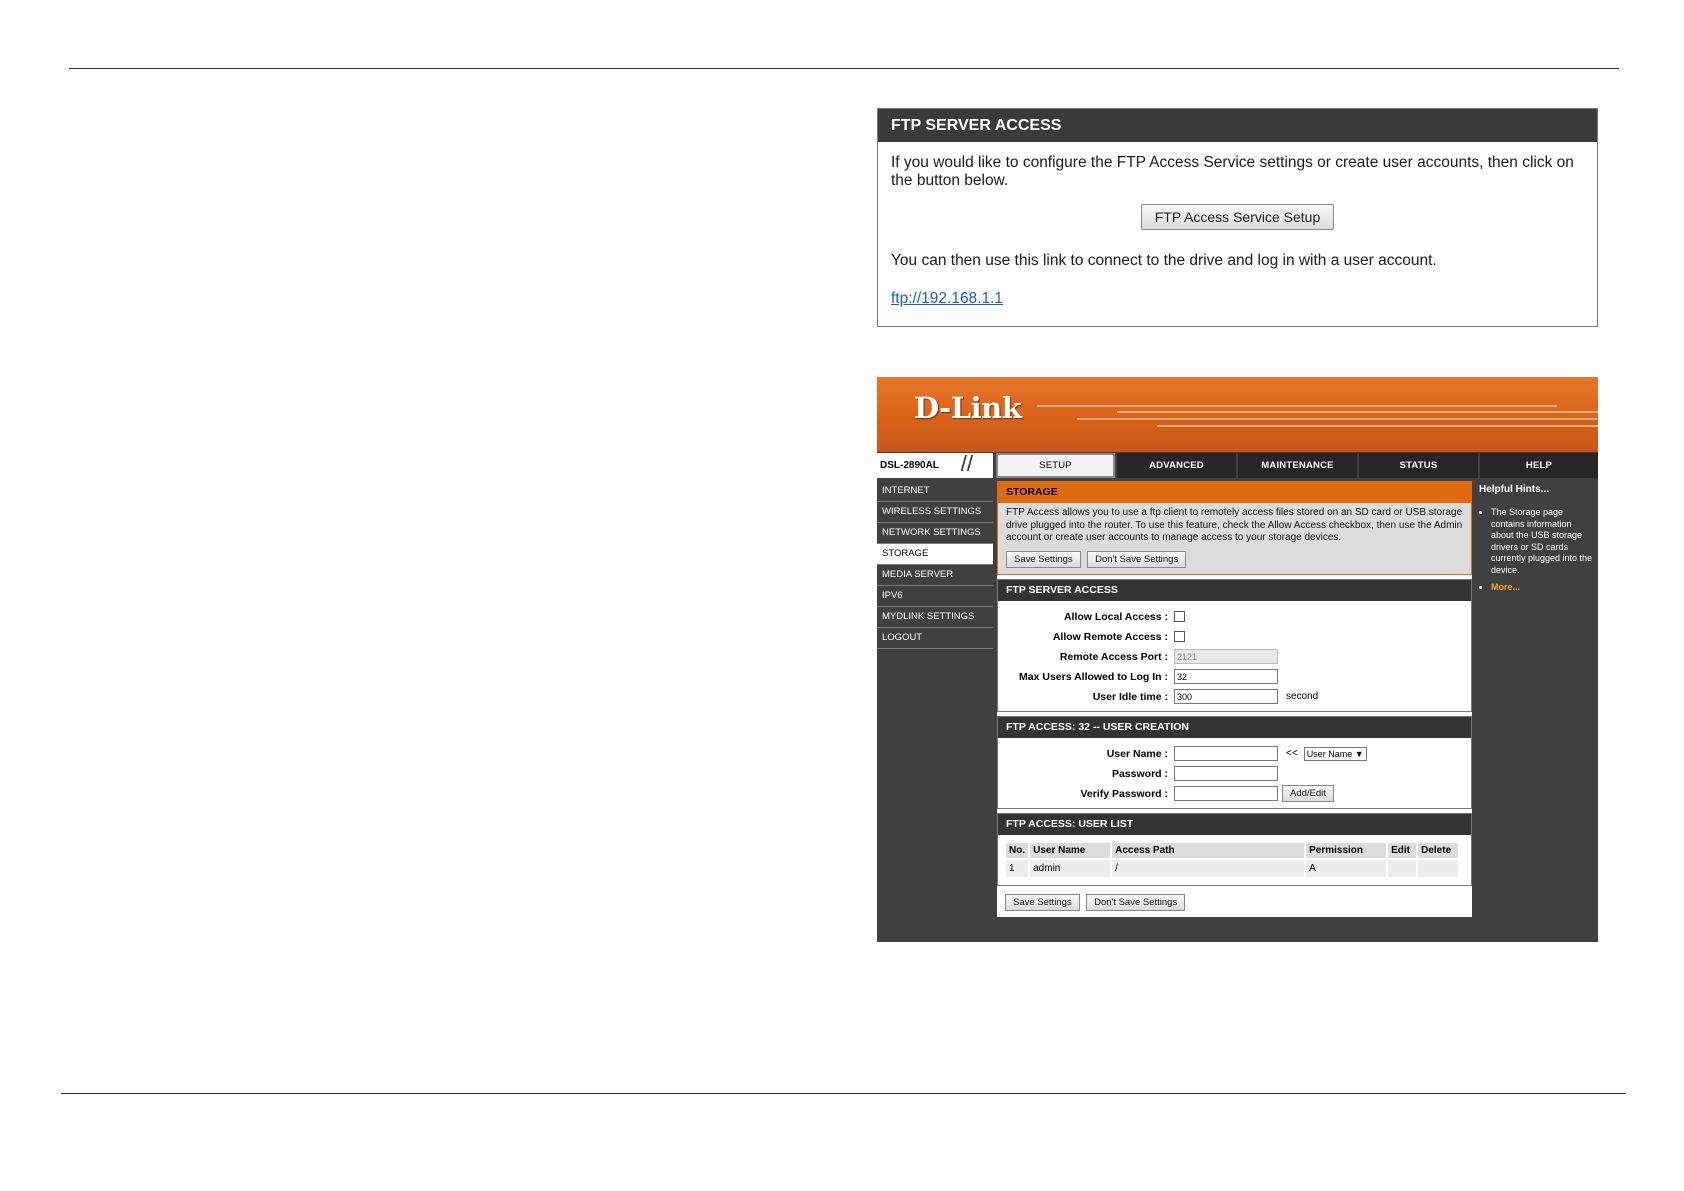  What do you see at coordinates (1226, 676) in the screenshot?
I see `max-users-input` at bounding box center [1226, 676].